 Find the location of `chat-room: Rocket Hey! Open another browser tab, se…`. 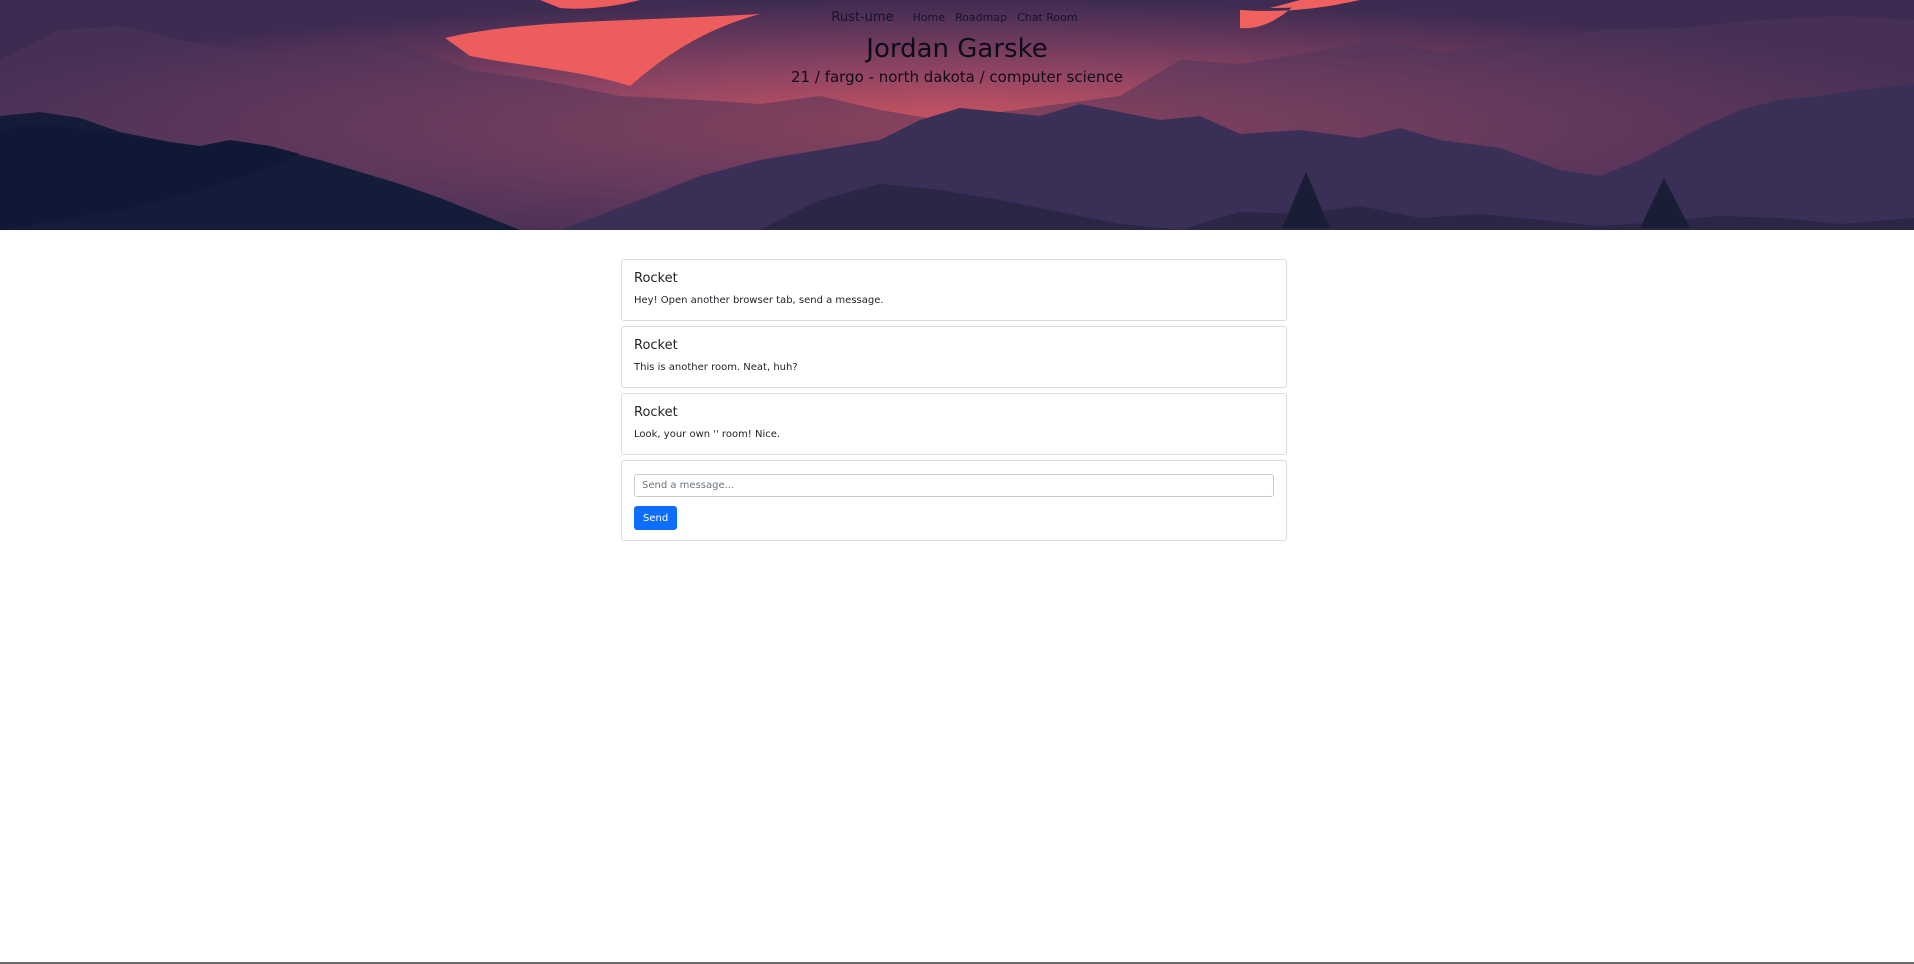

chat-room: Rocket Hey! Open another browser tab, se… is located at coordinates (954, 402).